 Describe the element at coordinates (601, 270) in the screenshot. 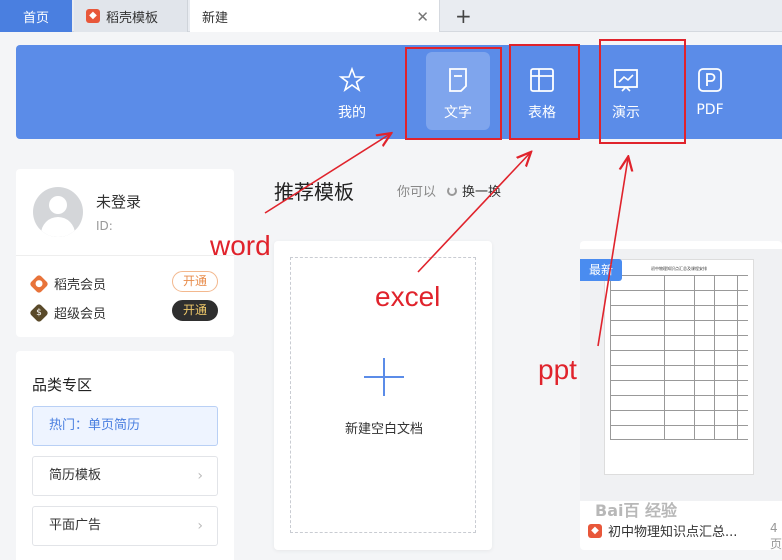

I see `new-badge: 最新` at that location.